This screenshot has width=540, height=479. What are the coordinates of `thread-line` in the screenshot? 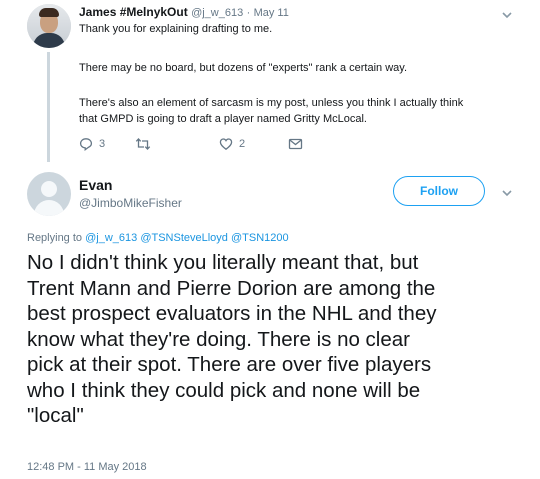 It's located at (48, 107).